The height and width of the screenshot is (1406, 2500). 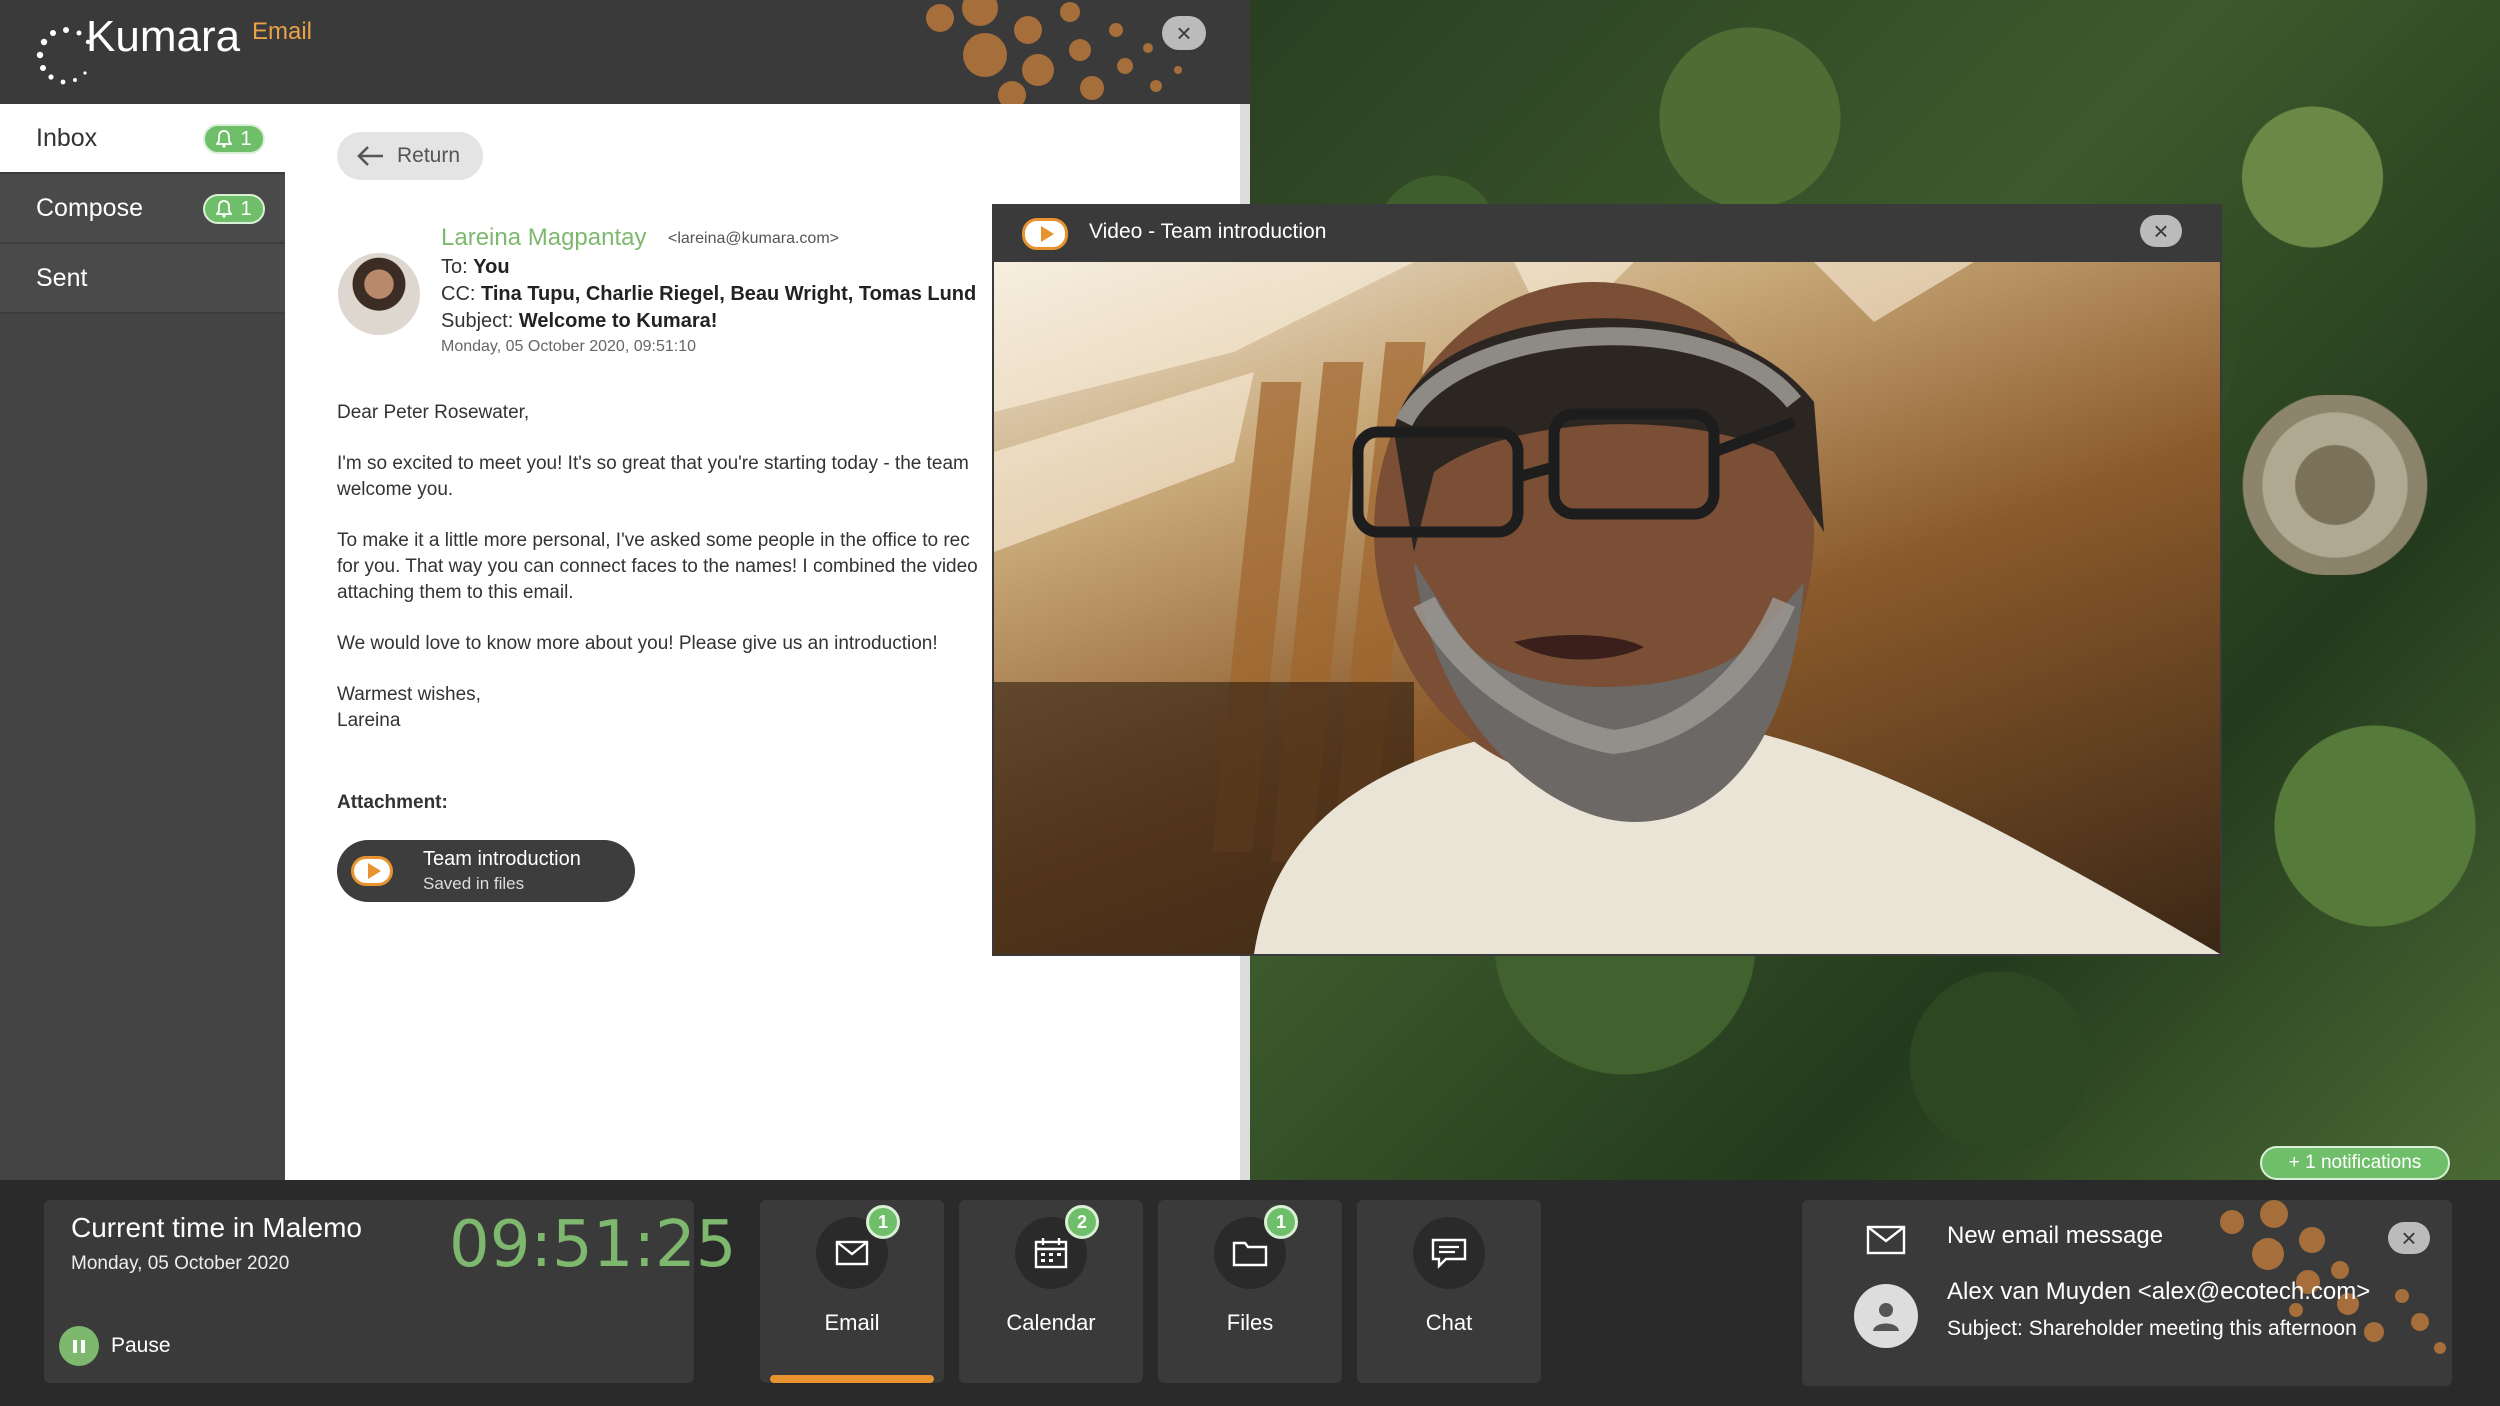 I want to click on sidebar-item-sent: Sent, so click(x=142, y=279).